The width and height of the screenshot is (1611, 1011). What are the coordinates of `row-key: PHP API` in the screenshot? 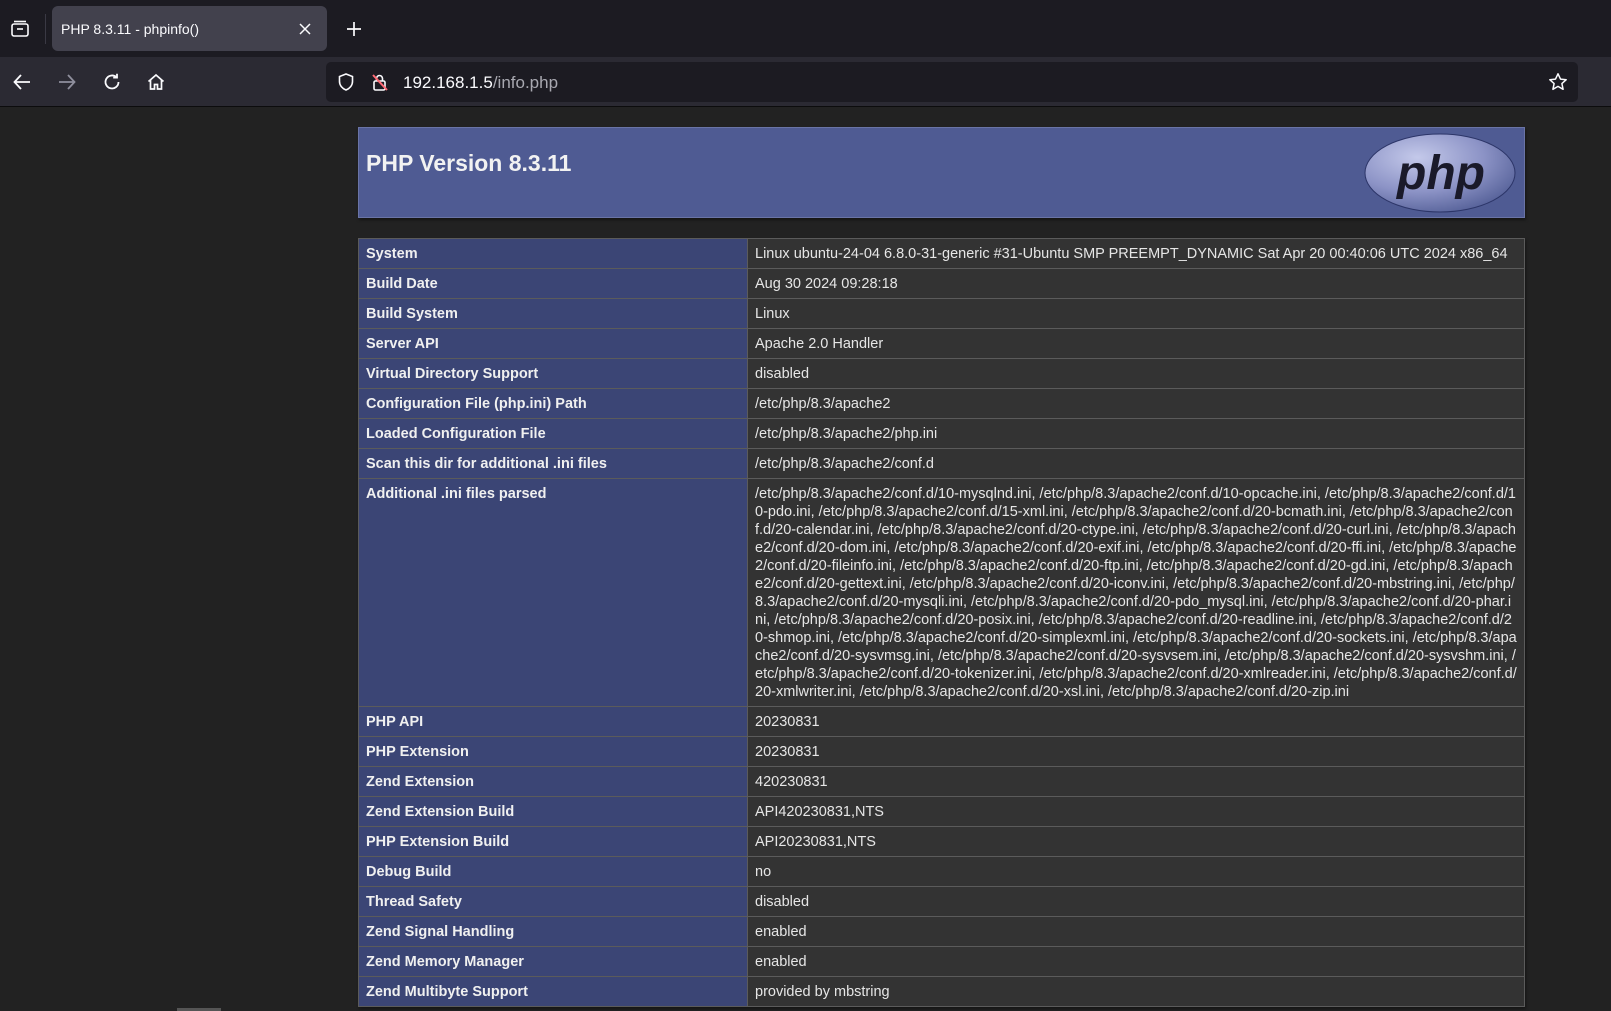 It's located at (553, 721).